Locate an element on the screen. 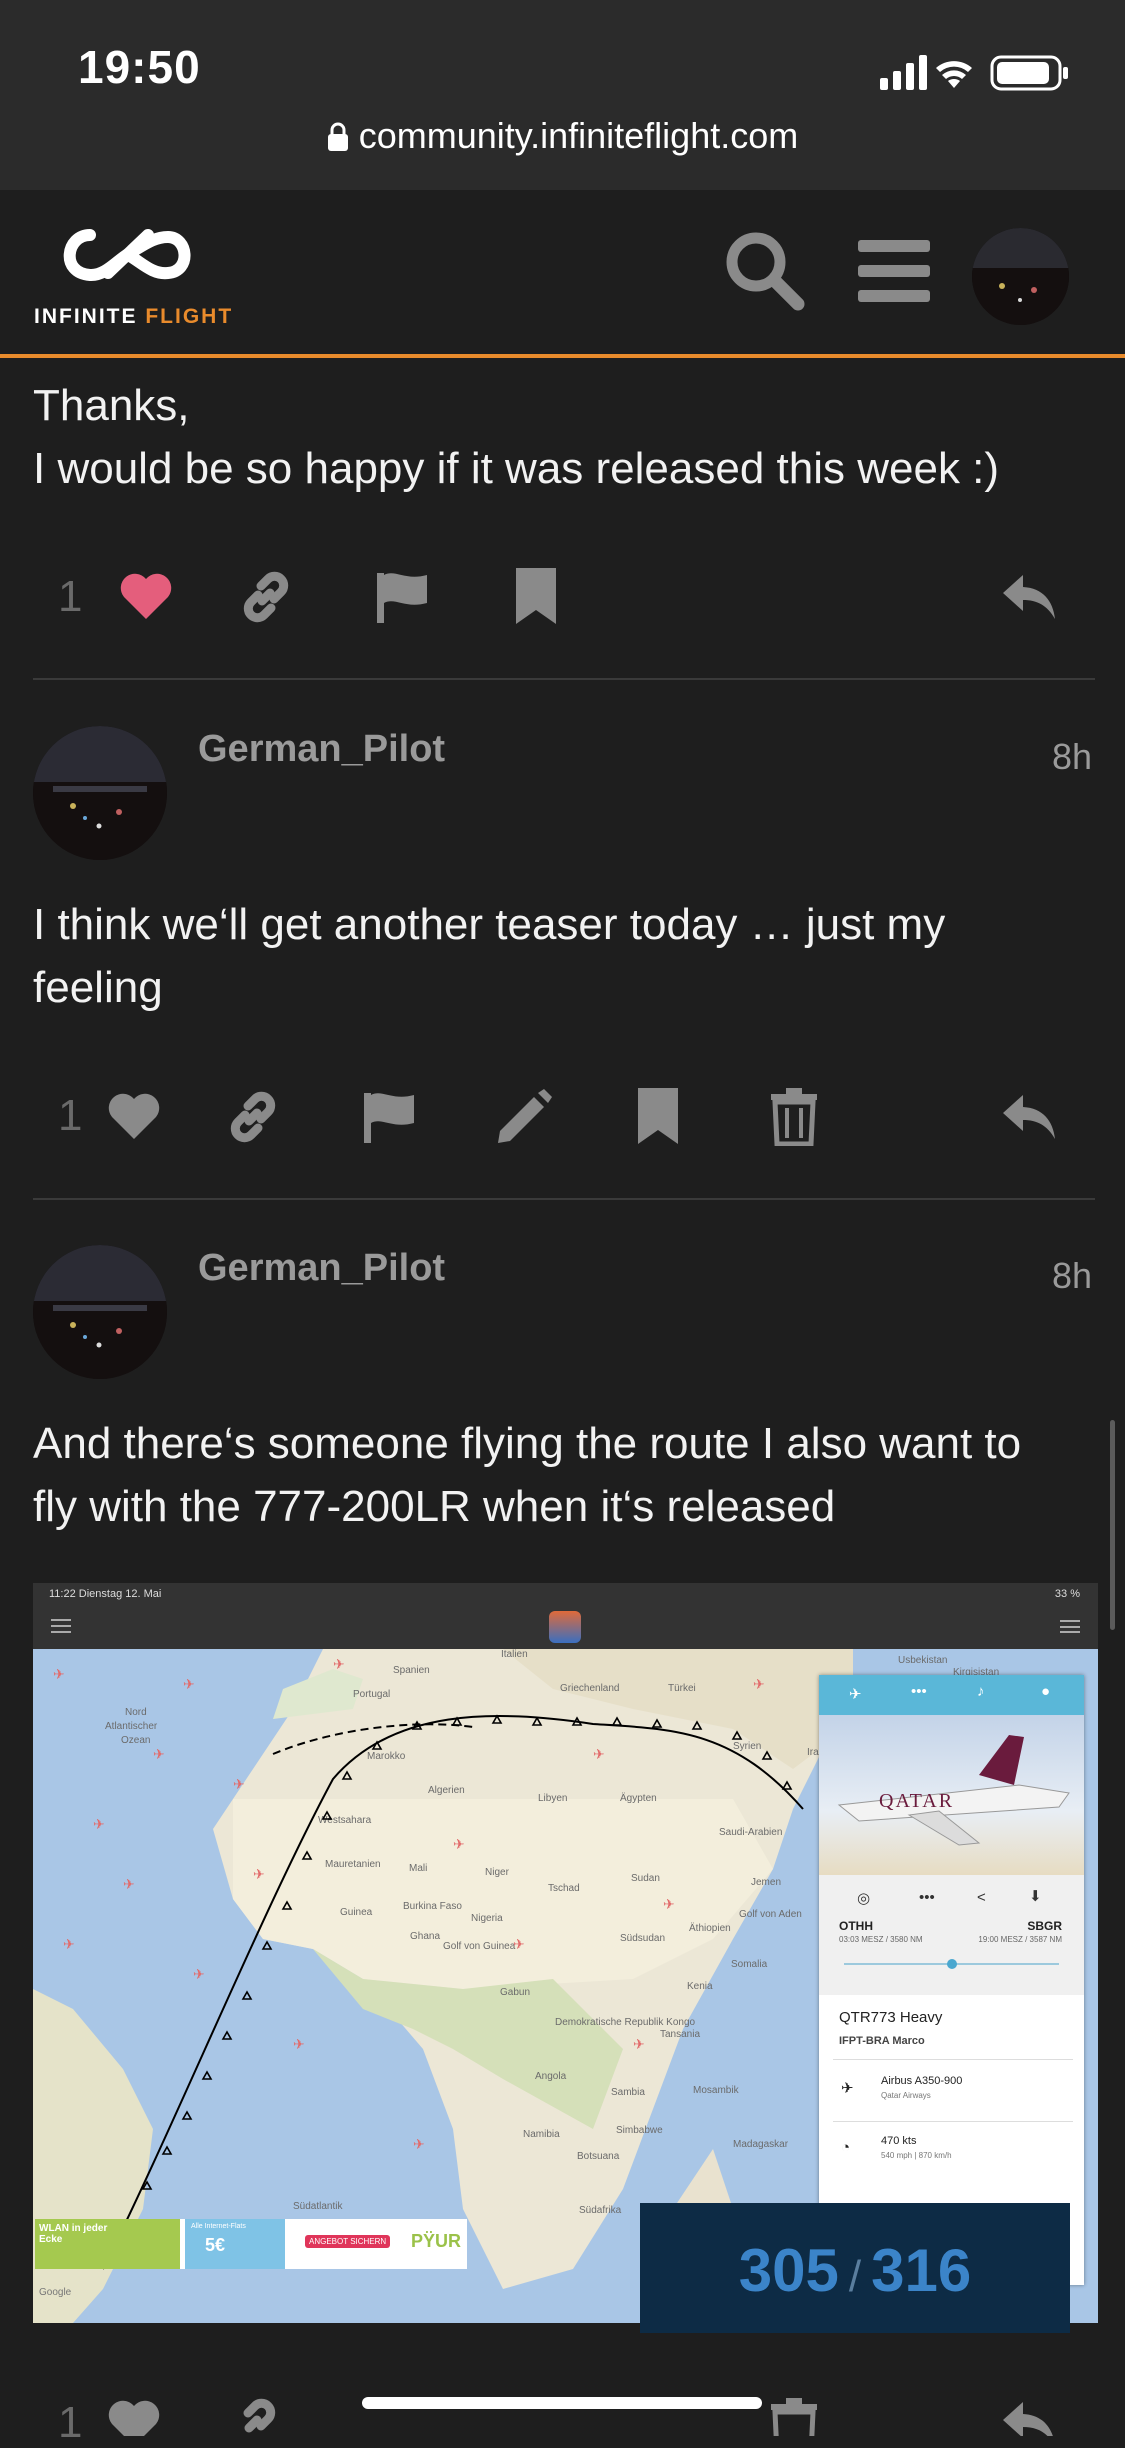  airline-name: Qatar Airways is located at coordinates (906, 2095).